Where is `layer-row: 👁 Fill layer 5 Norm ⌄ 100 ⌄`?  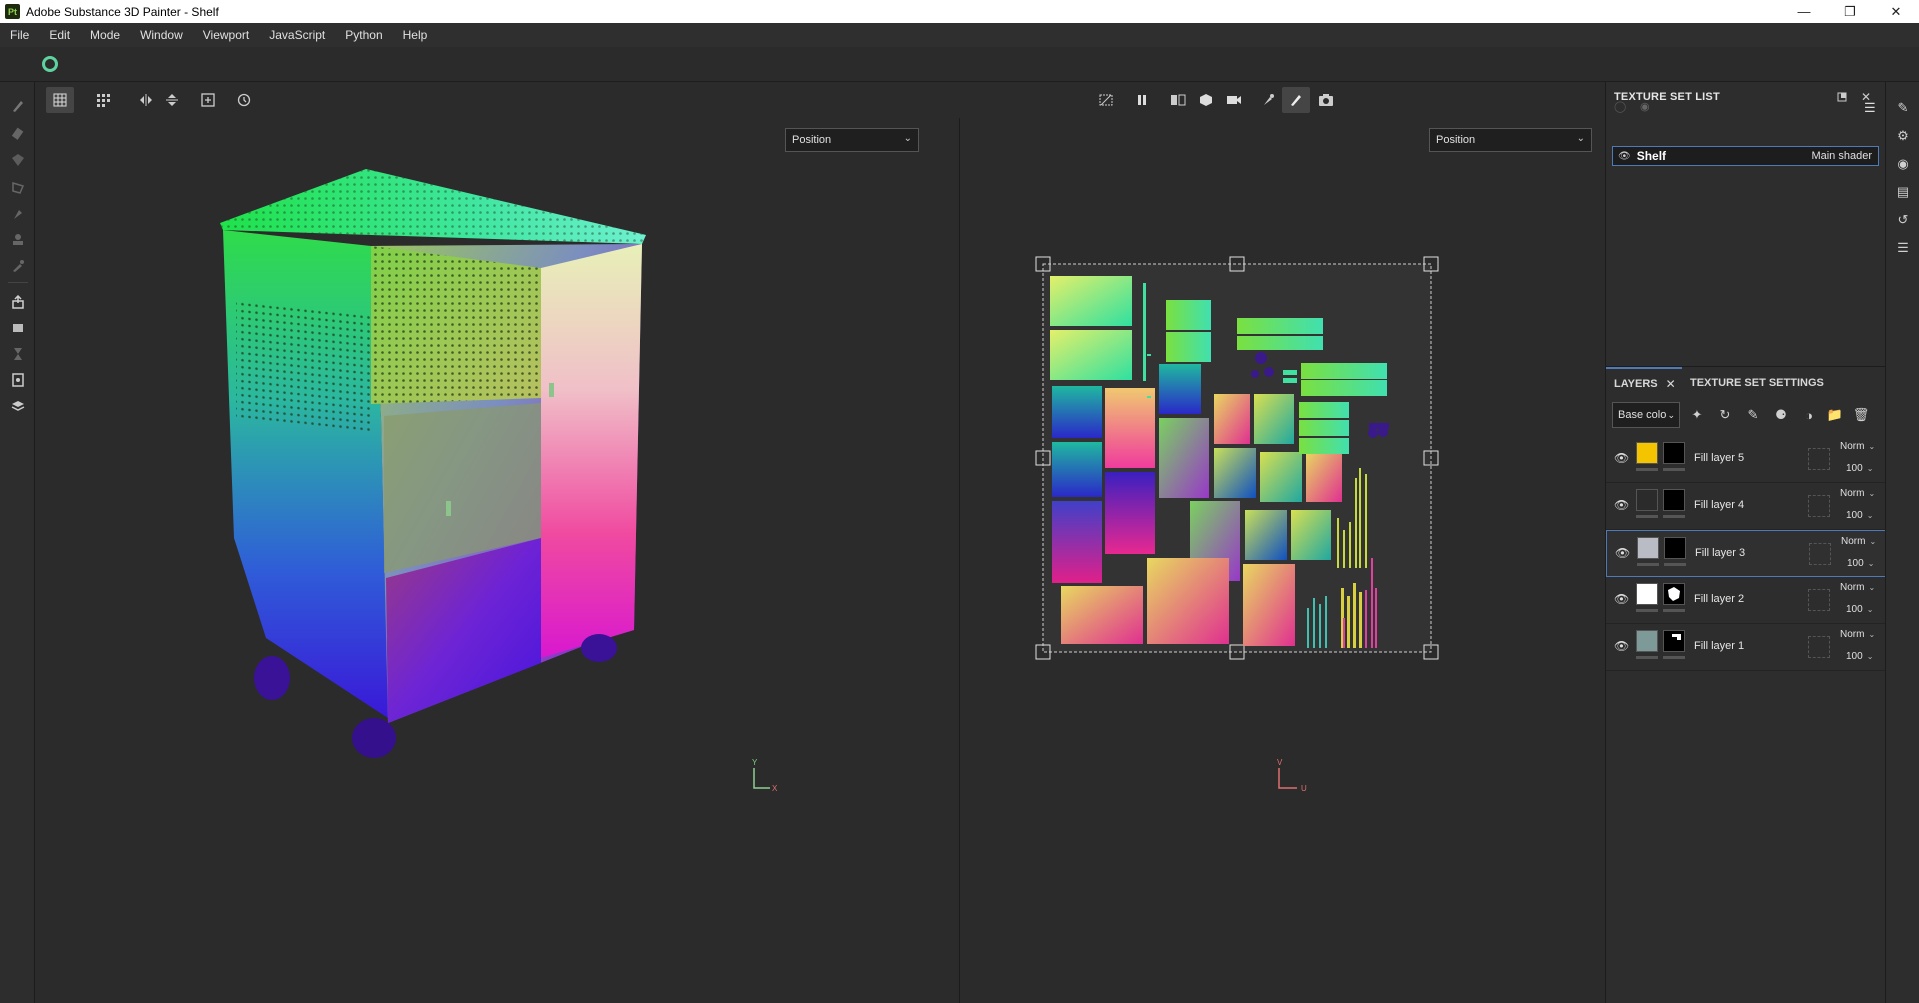
layer-row: 👁 Fill layer 5 Norm ⌄ 100 ⌄ is located at coordinates (1746, 459).